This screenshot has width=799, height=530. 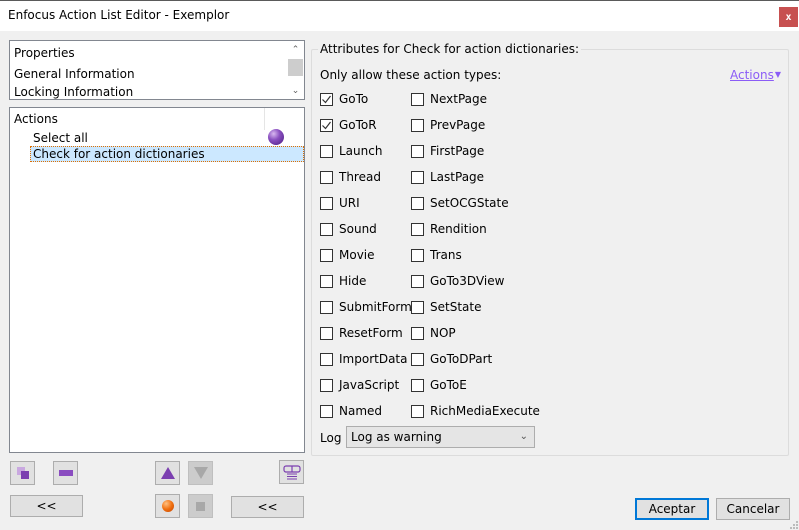 What do you see at coordinates (348, 125) in the screenshot?
I see `checkbox-gotor: GoToR` at bounding box center [348, 125].